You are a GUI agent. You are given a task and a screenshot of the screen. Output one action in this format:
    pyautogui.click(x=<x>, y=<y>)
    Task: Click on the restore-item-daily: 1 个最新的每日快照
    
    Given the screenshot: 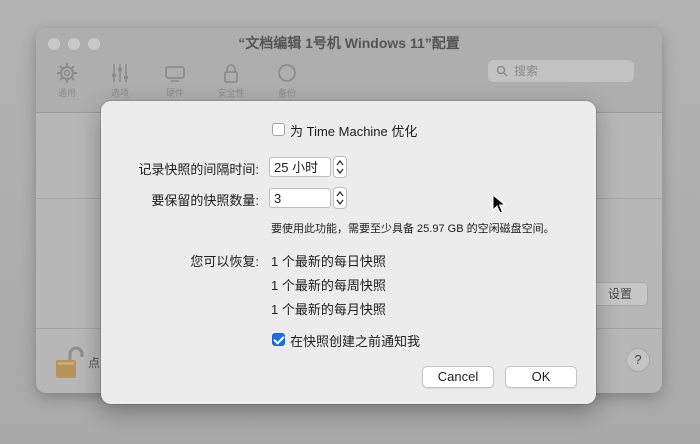 What is the action you would take?
    pyautogui.click(x=328, y=261)
    